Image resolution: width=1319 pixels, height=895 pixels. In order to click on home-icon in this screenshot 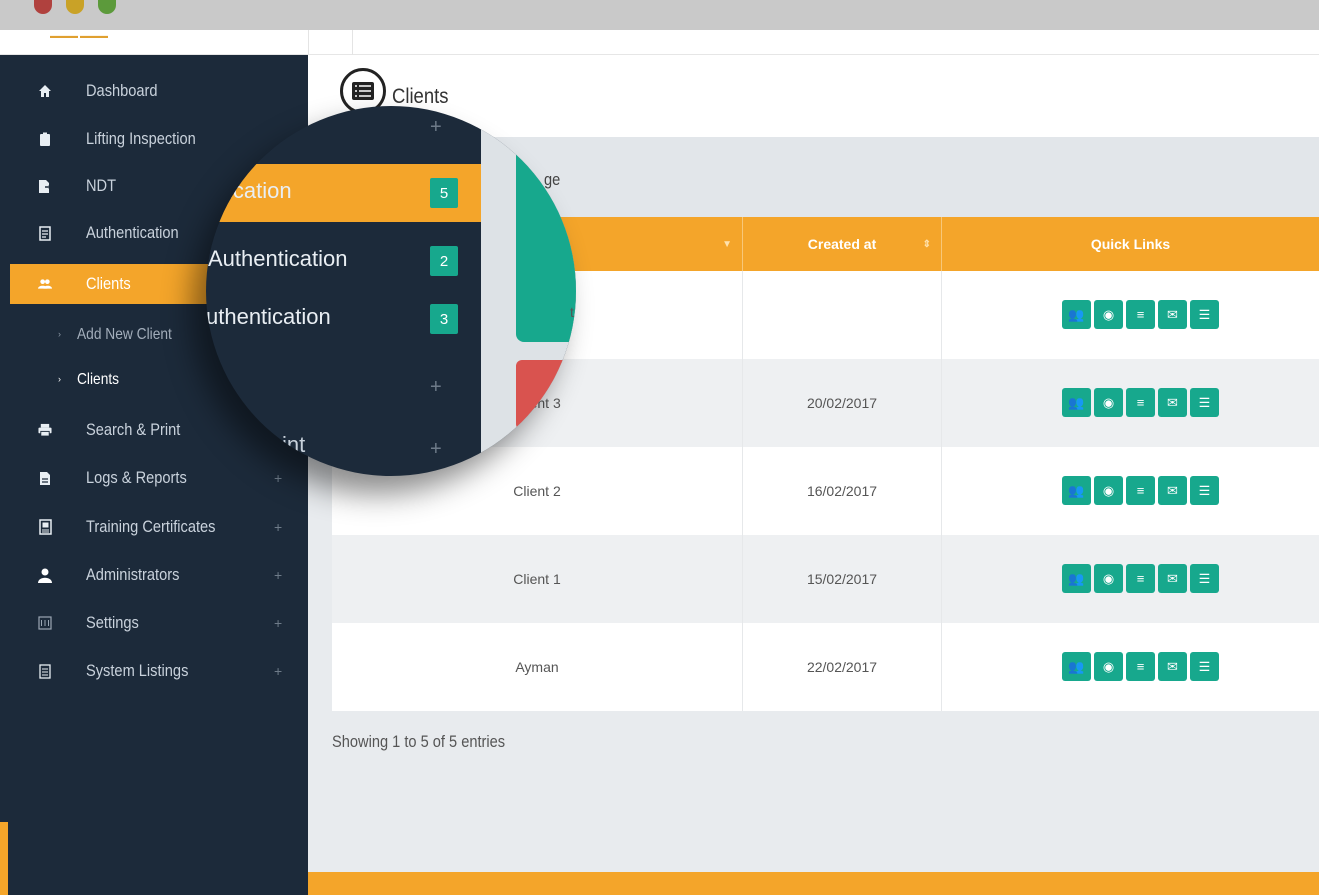, I will do `click(45, 91)`.